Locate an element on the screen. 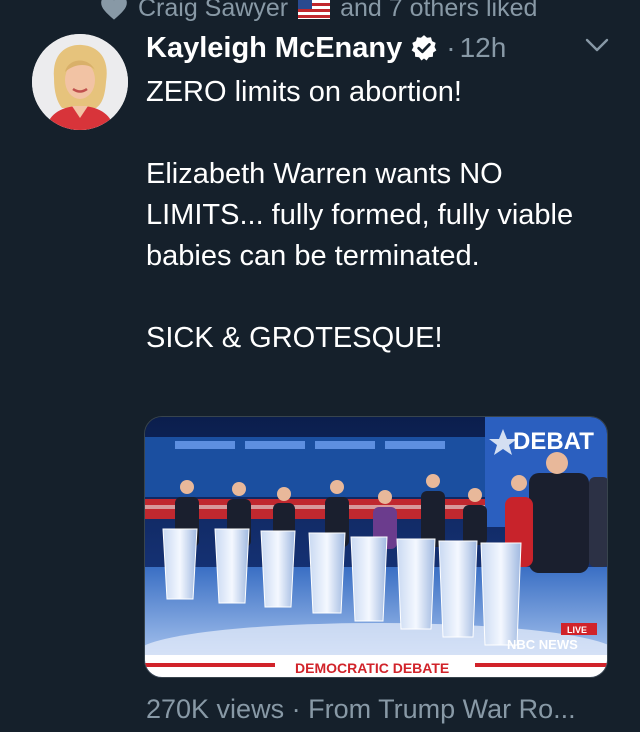 This screenshot has height=732, width=640. avatar-image is located at coordinates (80, 82).